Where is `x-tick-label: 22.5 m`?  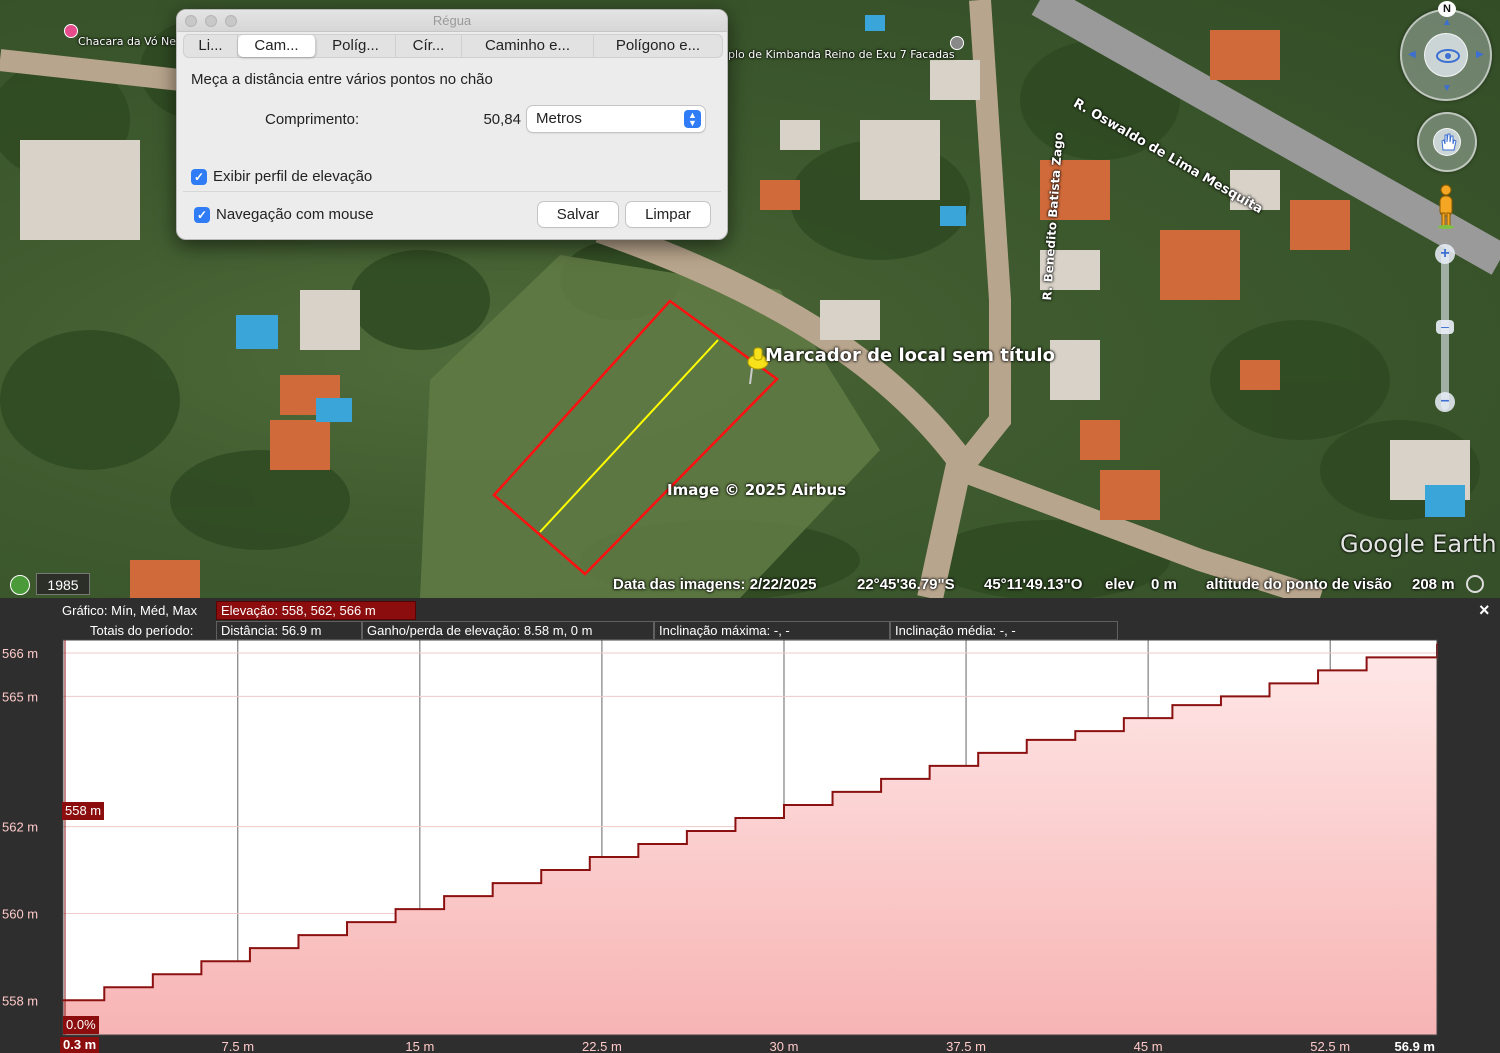 x-tick-label: 22.5 m is located at coordinates (602, 1046).